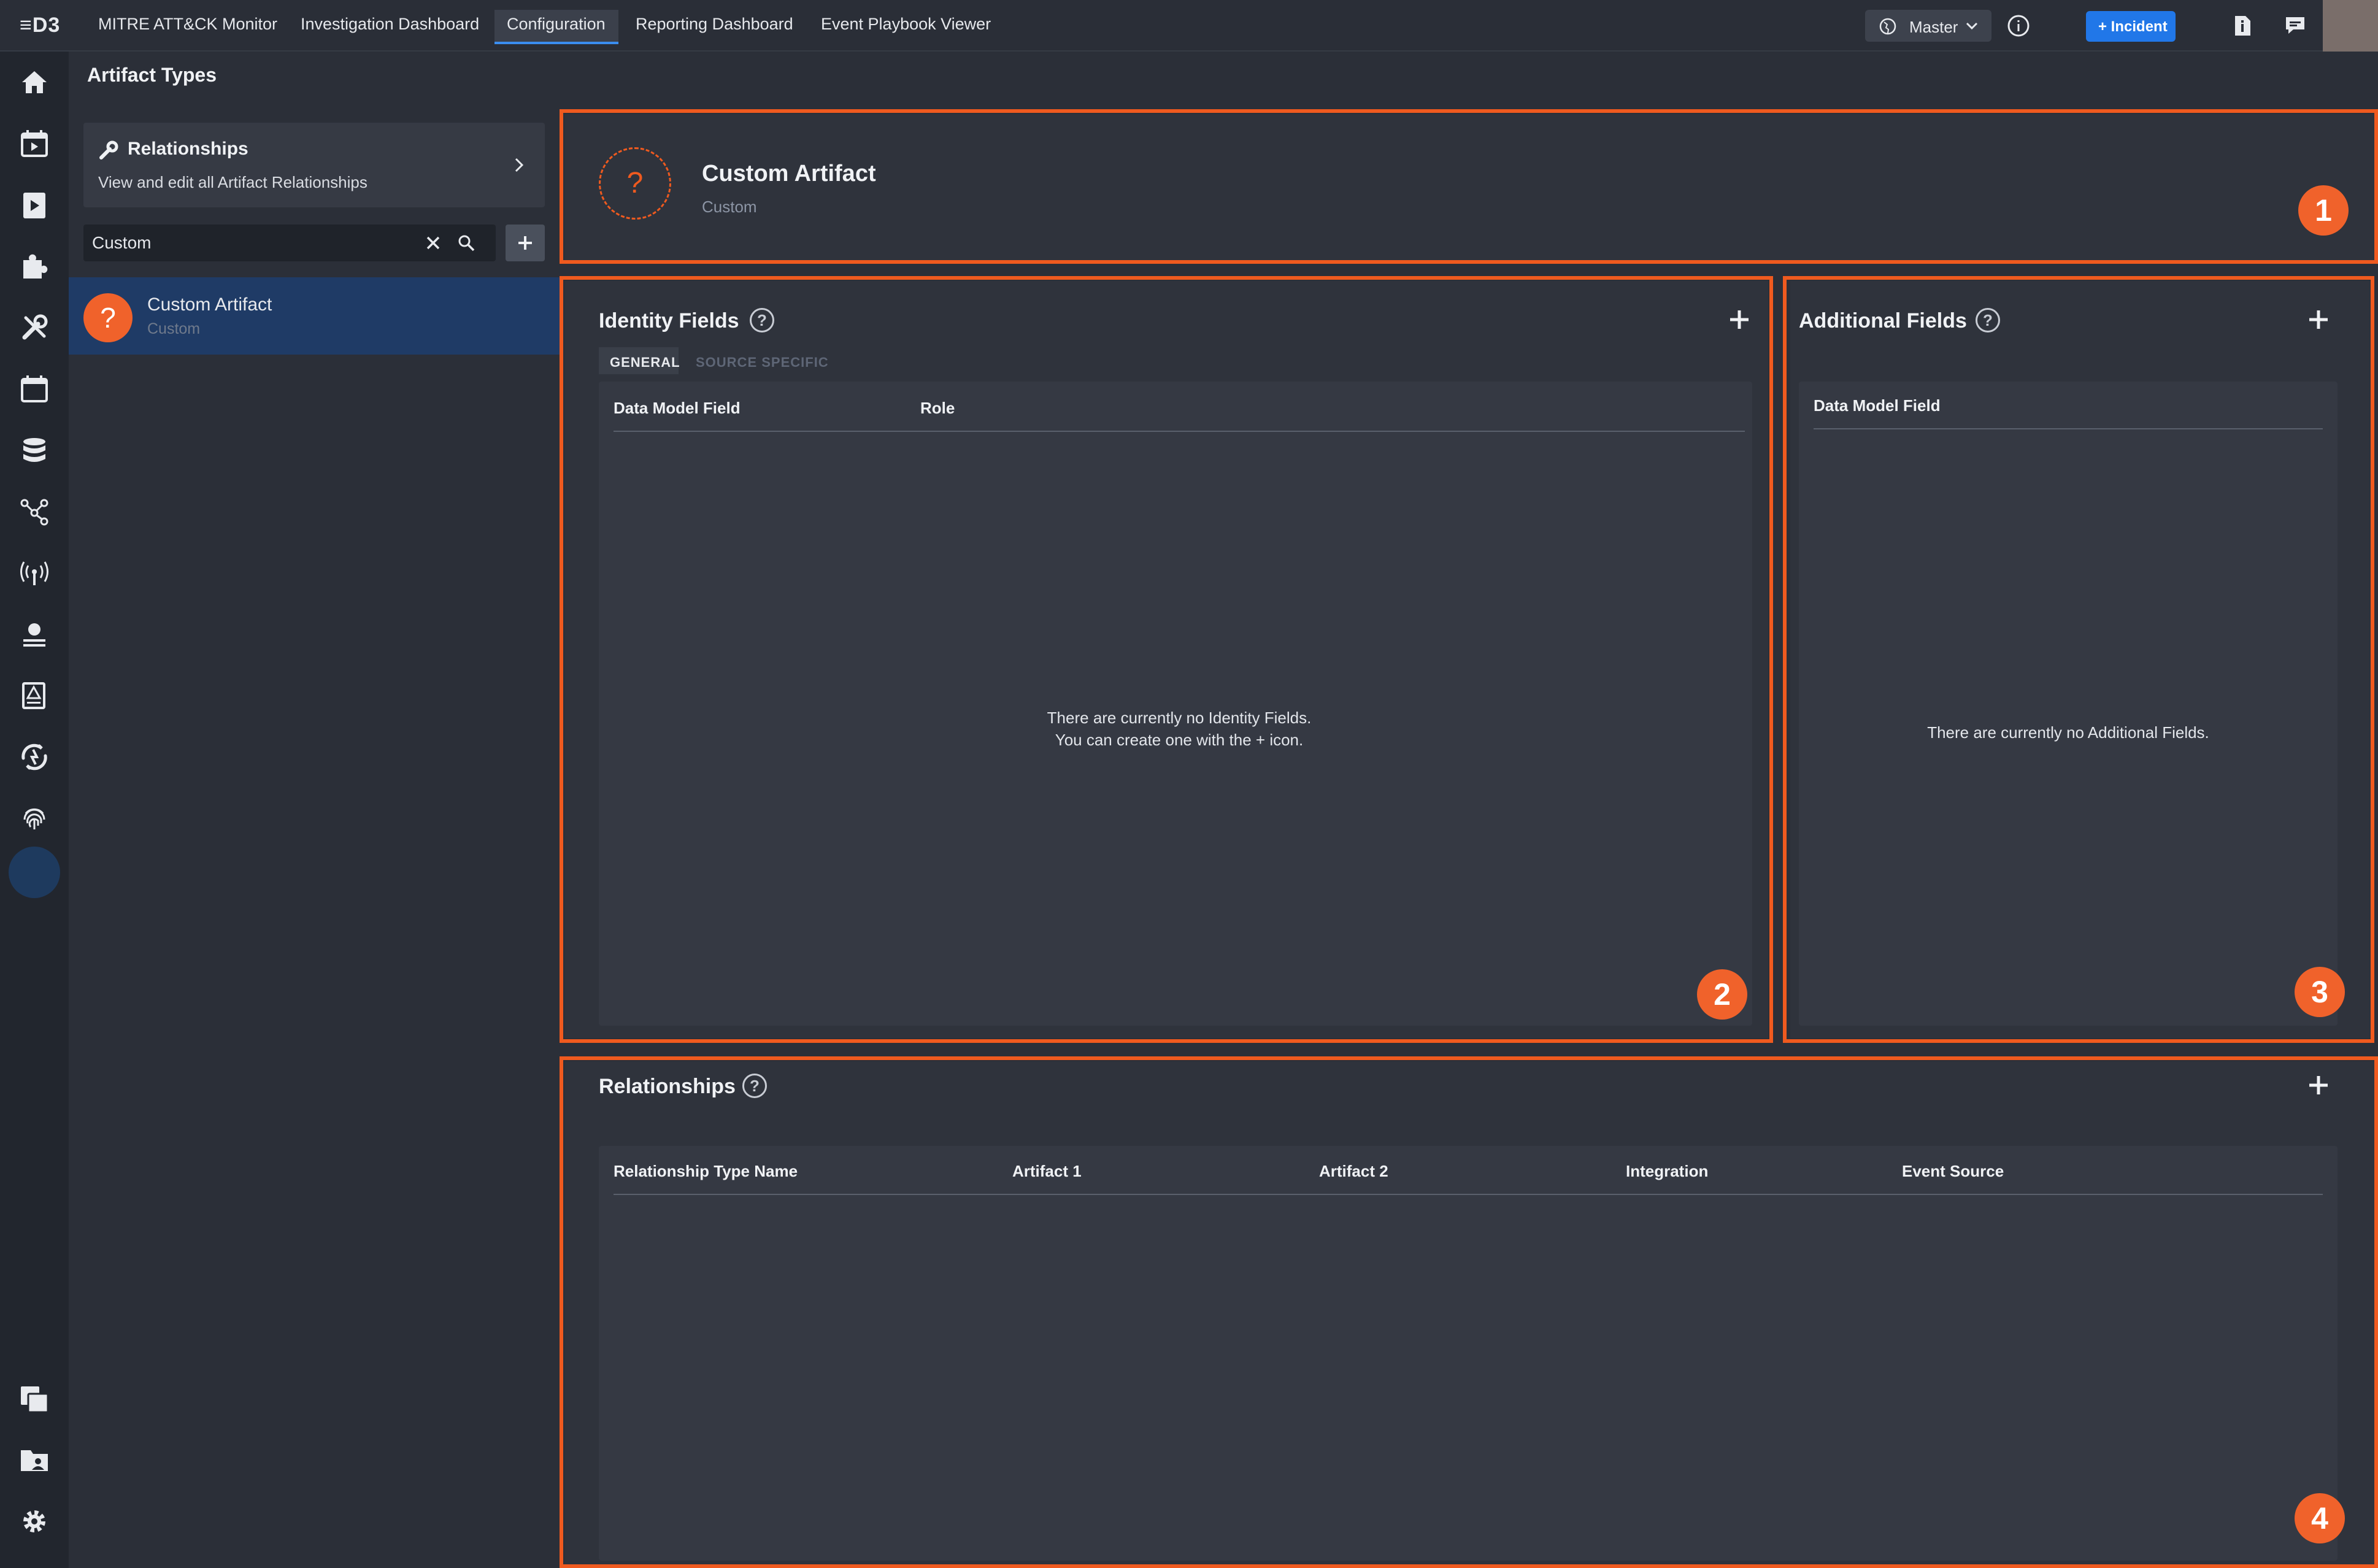 This screenshot has width=2378, height=1568. Describe the element at coordinates (108, 317) in the screenshot. I see `question-icon: ?` at that location.